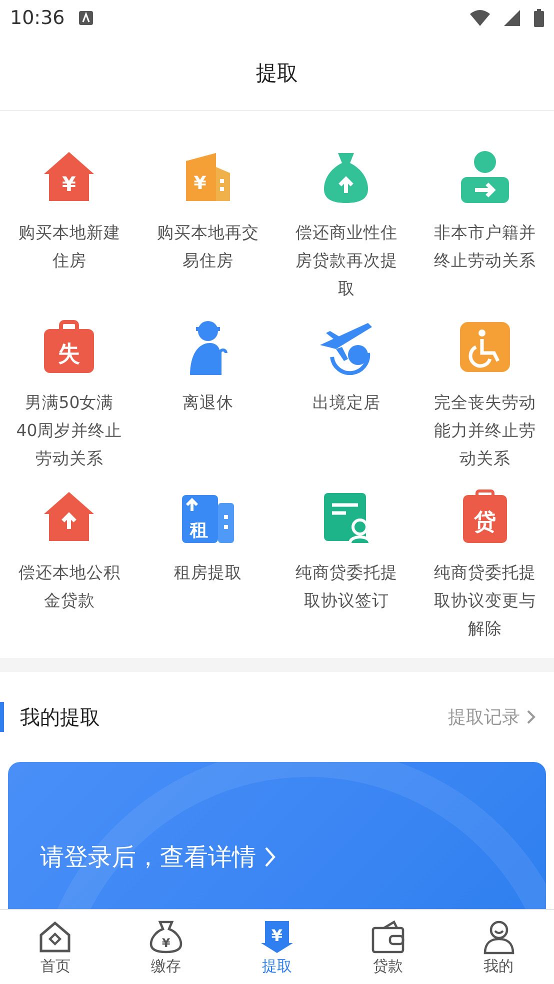 The width and height of the screenshot is (554, 984). What do you see at coordinates (208, 573) in the screenshot?
I see `withdrawal-option: 租房提取` at bounding box center [208, 573].